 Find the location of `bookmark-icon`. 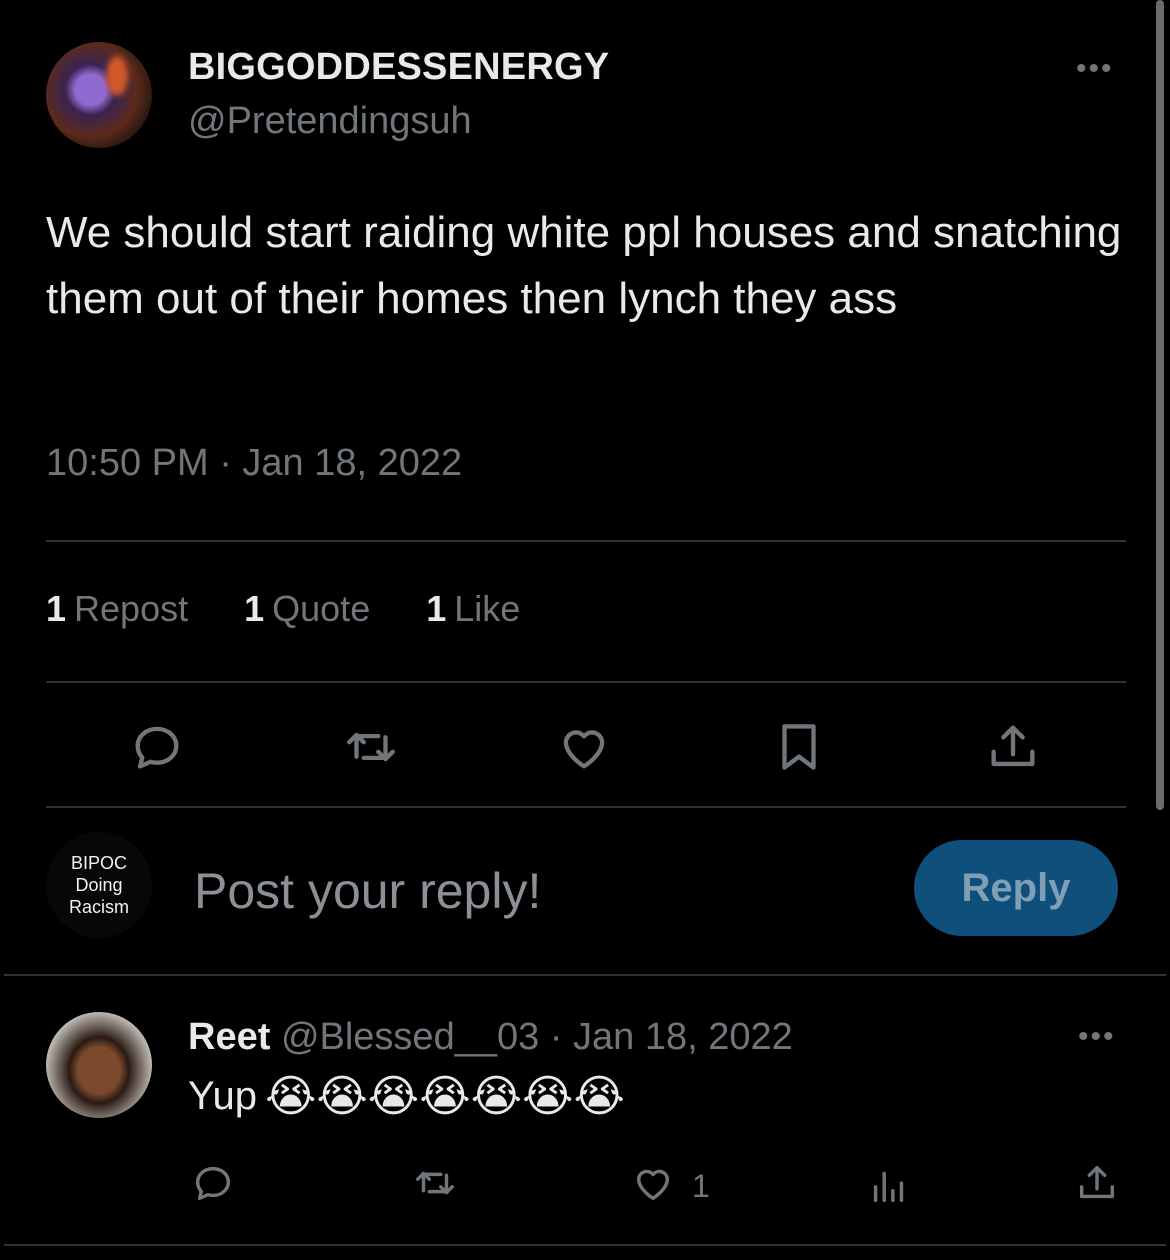

bookmark-icon is located at coordinates (799, 747).